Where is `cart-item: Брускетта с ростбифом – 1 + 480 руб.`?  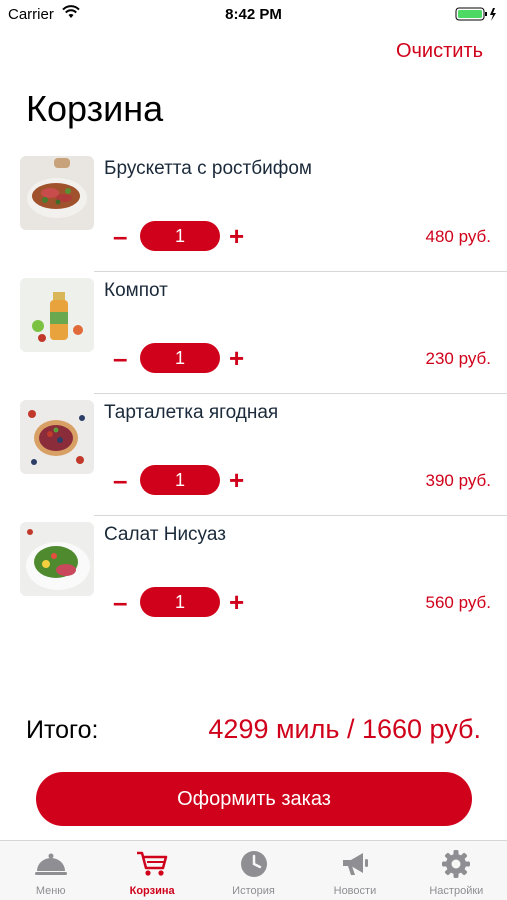
cart-item: Брускетта с ростбифом – 1 + 480 руб. is located at coordinates (253, 211).